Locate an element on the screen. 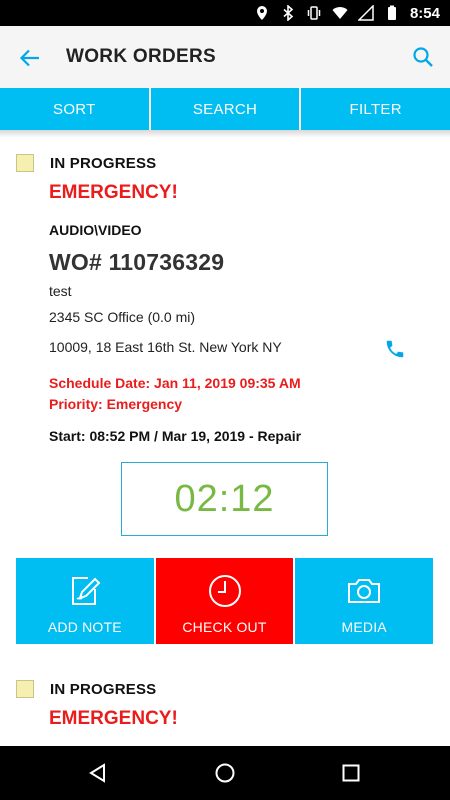 The height and width of the screenshot is (800, 450). elapsed-timer: 02:12 is located at coordinates (224, 498).